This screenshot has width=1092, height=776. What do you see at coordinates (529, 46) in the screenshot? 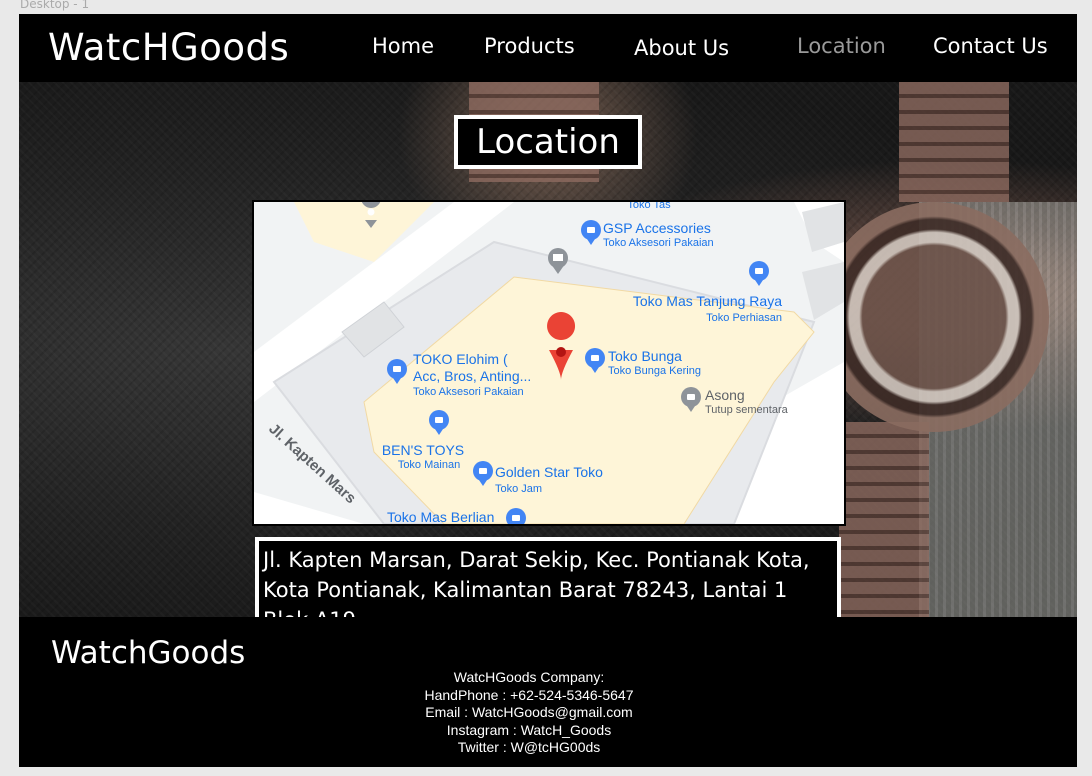
I see `nav-products: Products` at bounding box center [529, 46].